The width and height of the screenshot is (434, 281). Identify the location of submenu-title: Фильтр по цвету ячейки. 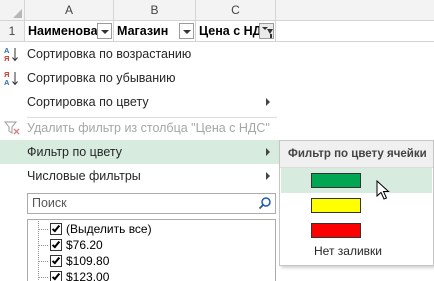
(357, 154).